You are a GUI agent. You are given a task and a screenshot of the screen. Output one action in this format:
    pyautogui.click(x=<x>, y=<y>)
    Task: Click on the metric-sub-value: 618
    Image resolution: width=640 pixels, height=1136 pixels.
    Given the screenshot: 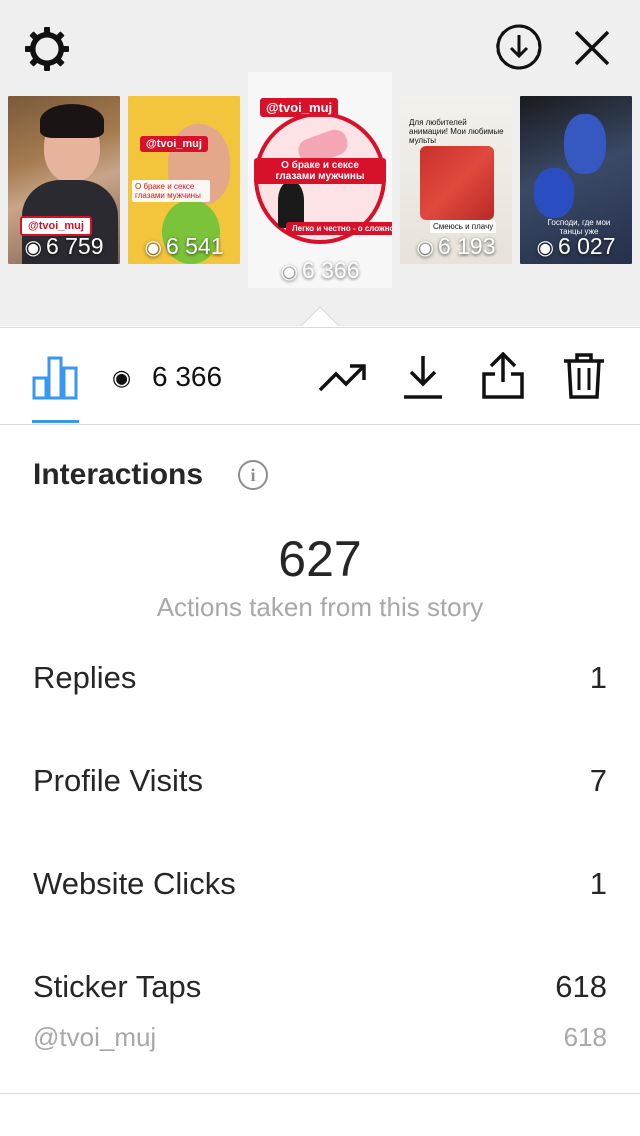 What is the action you would take?
    pyautogui.click(x=585, y=1037)
    